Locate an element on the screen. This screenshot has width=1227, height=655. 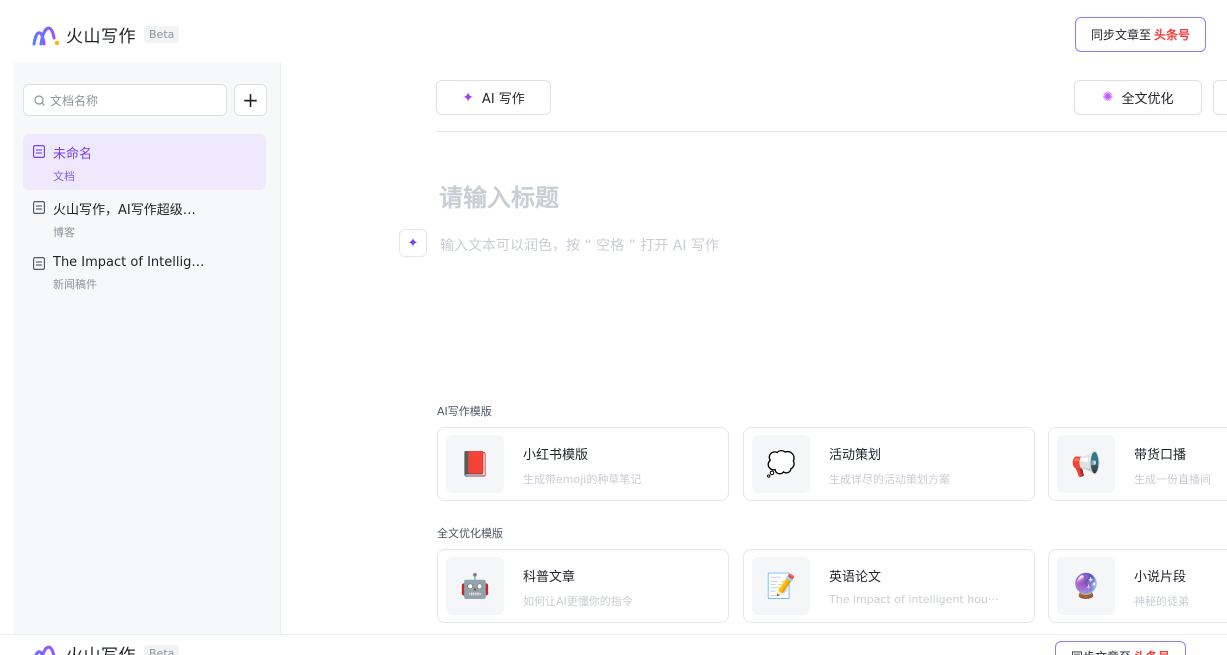
card-title: 小红书模版 is located at coordinates (556, 455).